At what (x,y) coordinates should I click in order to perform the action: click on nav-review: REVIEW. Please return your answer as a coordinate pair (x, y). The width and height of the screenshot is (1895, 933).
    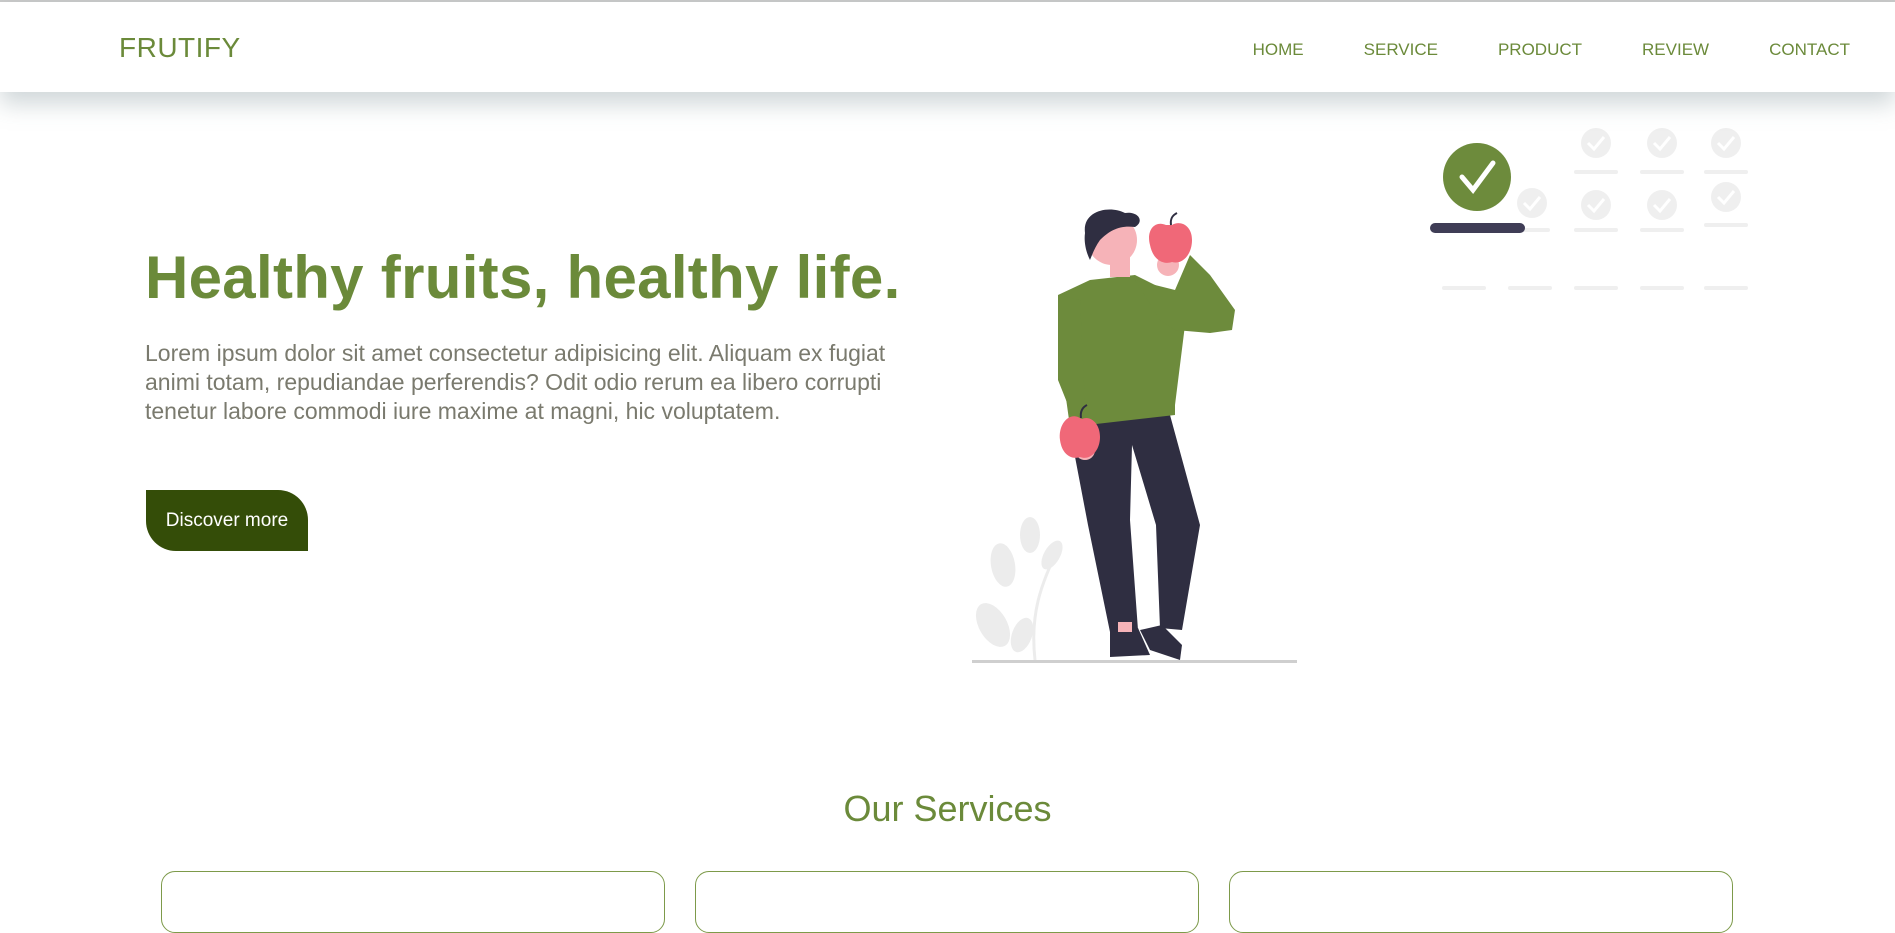
    Looking at the image, I should click on (1675, 50).